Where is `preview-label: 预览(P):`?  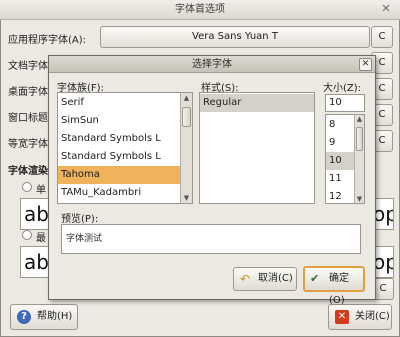 preview-label: 预览(P): is located at coordinates (80, 219).